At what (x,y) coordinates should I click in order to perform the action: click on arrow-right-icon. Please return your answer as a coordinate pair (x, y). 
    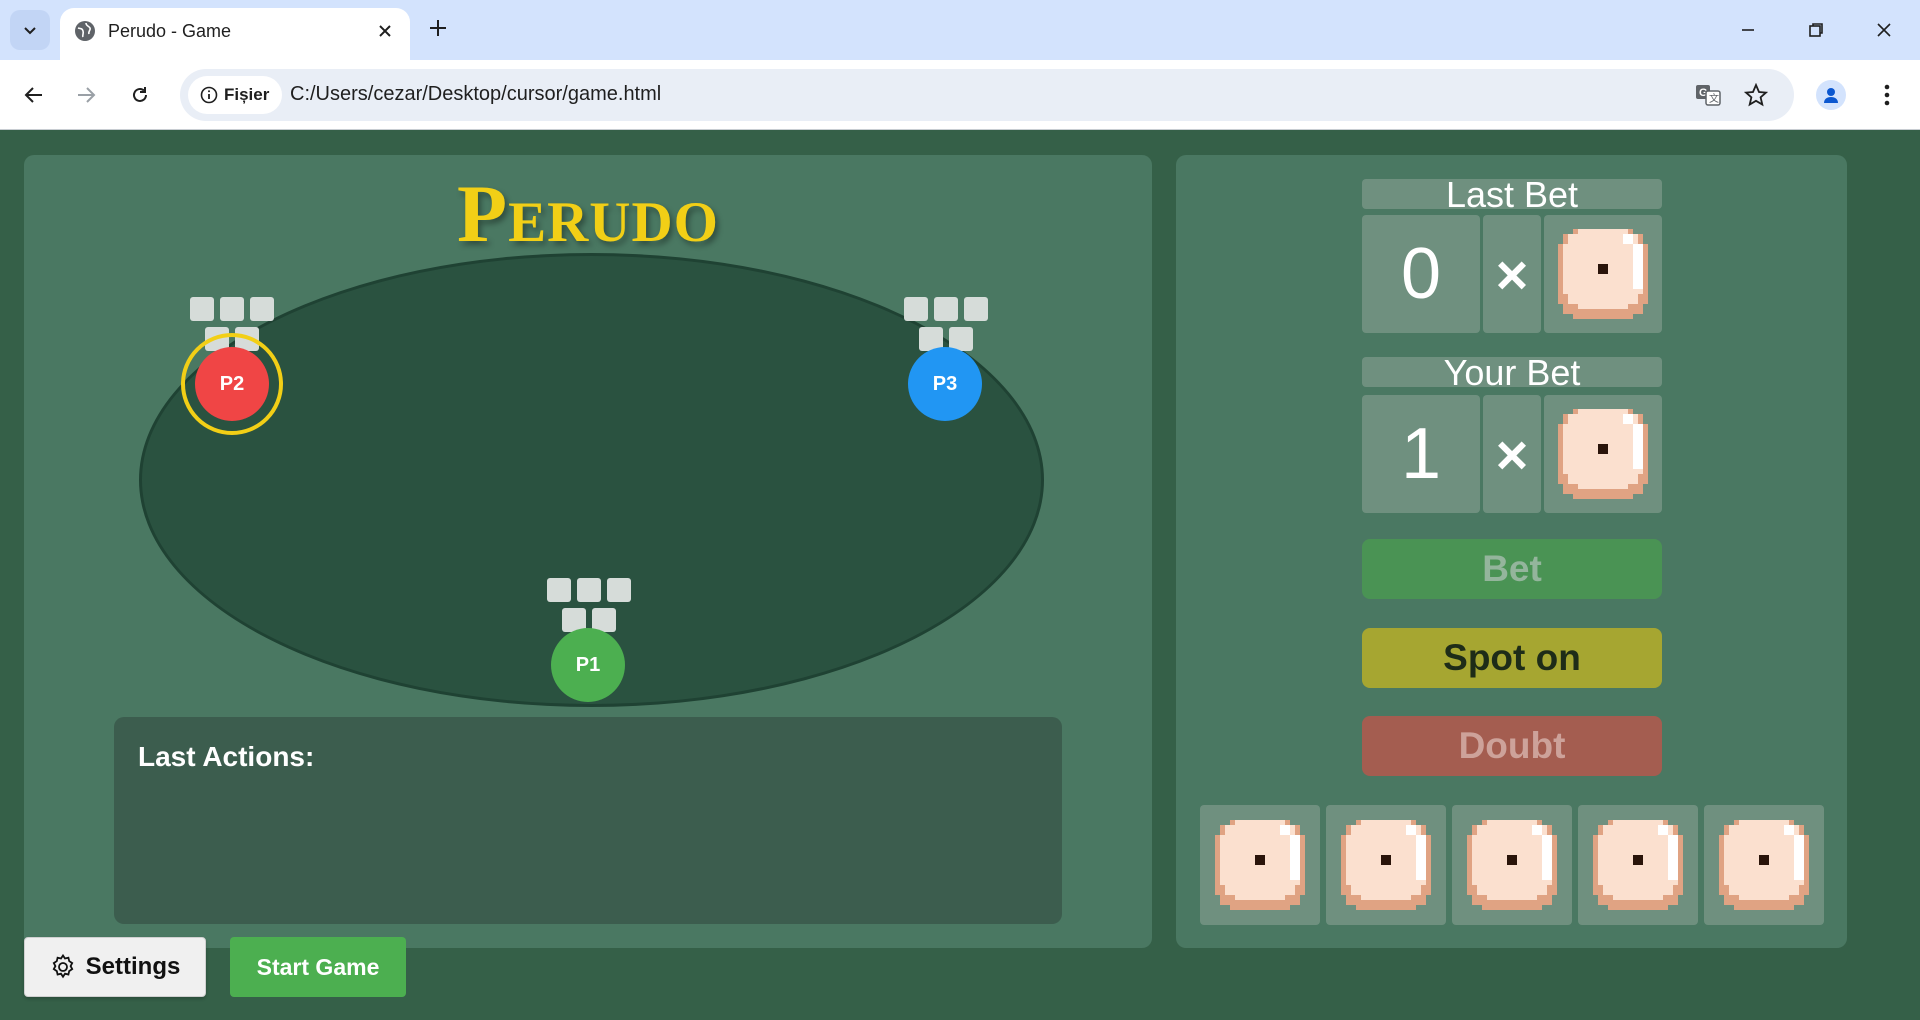
    Looking at the image, I should click on (87, 95).